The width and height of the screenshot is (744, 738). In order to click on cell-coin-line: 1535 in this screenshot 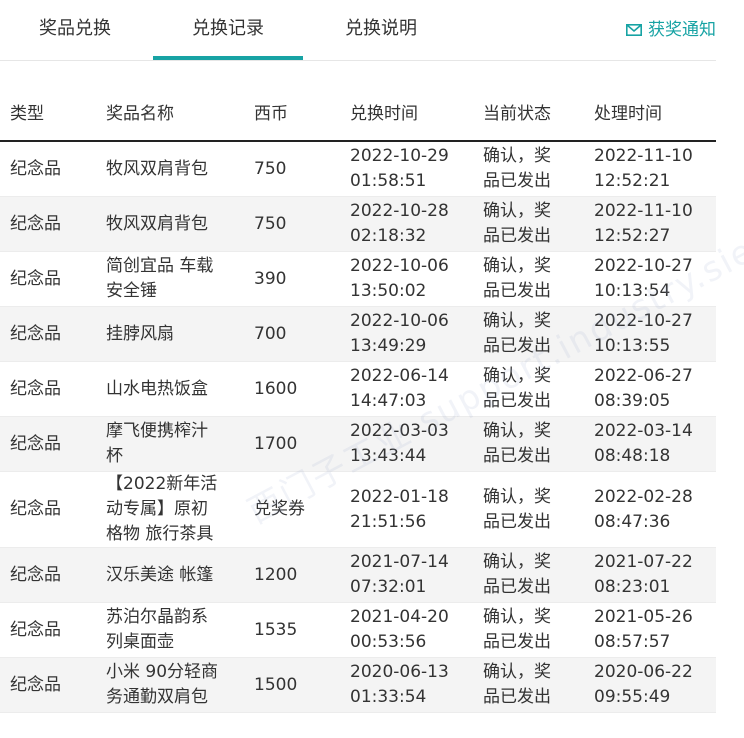, I will do `click(276, 630)`.